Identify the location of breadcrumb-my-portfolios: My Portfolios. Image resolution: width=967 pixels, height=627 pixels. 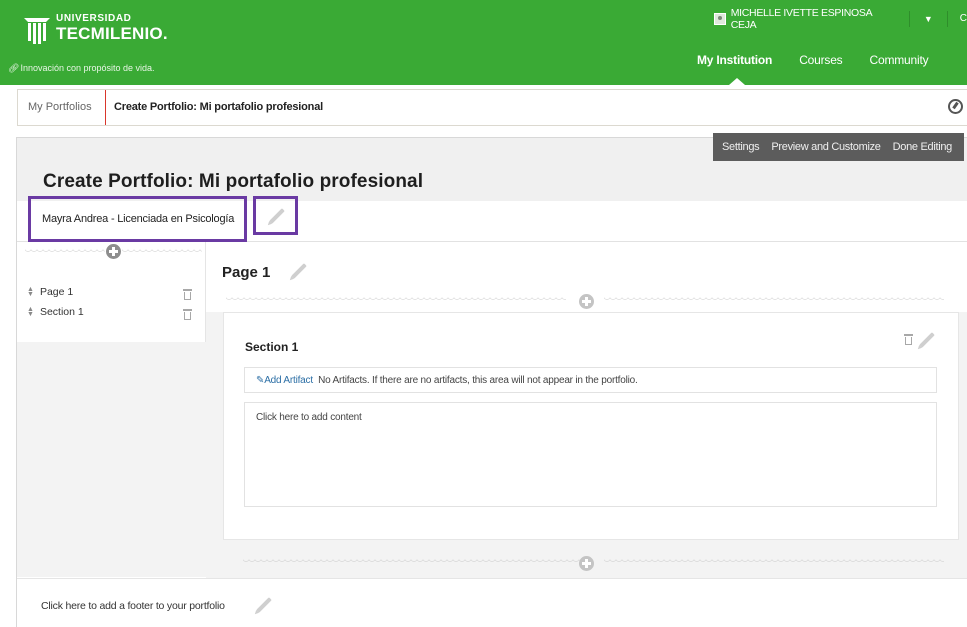
(60, 107).